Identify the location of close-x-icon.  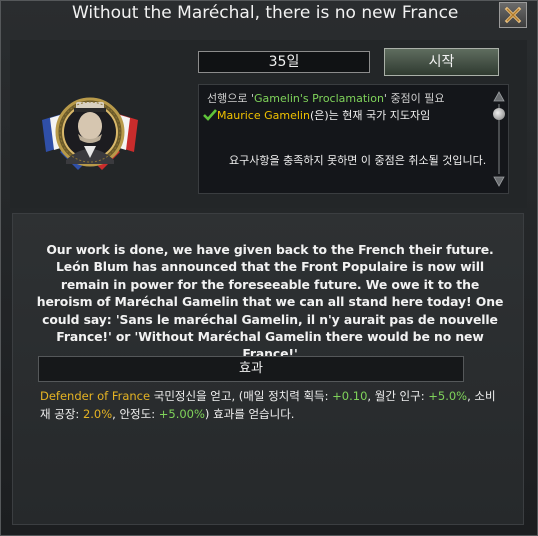
(513, 15).